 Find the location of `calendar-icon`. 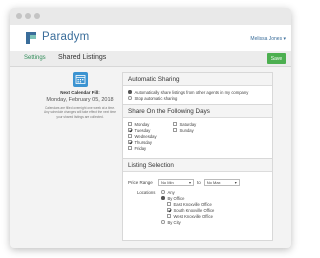

calendar-icon is located at coordinates (80, 79).